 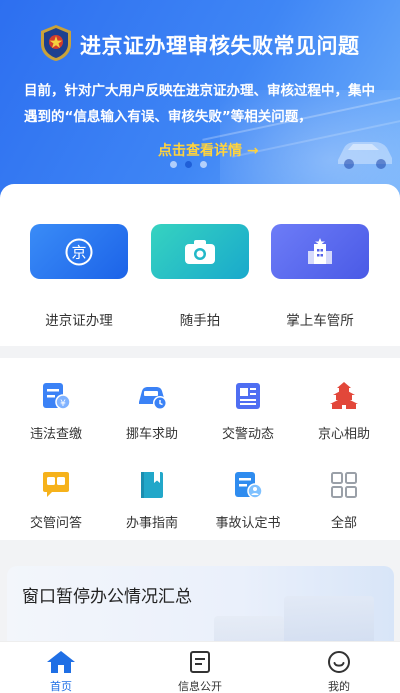 I want to click on service-label: 全部, so click(x=343, y=523).